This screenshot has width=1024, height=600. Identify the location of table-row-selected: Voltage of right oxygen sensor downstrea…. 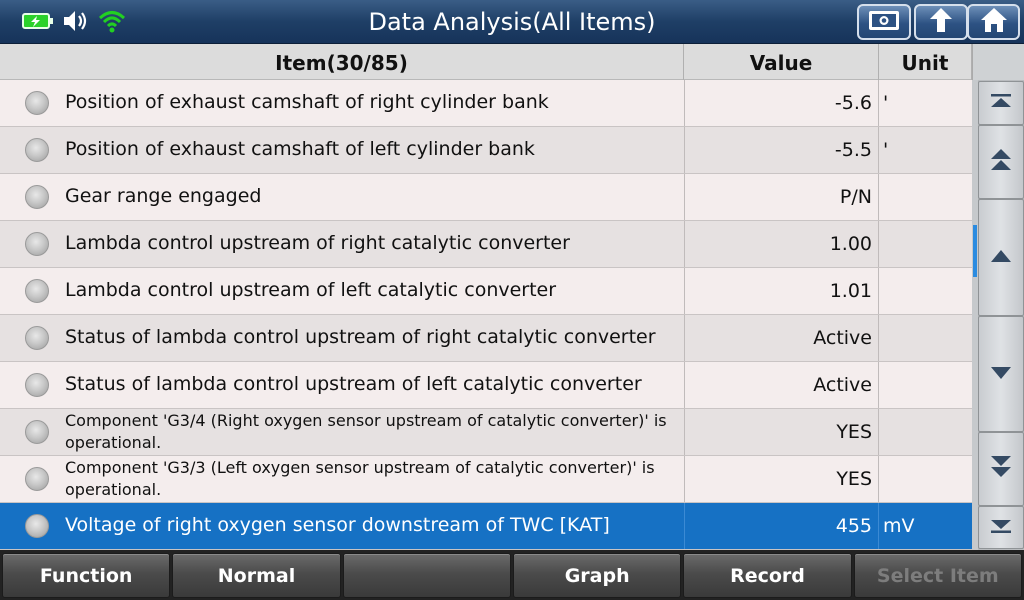
(486, 526).